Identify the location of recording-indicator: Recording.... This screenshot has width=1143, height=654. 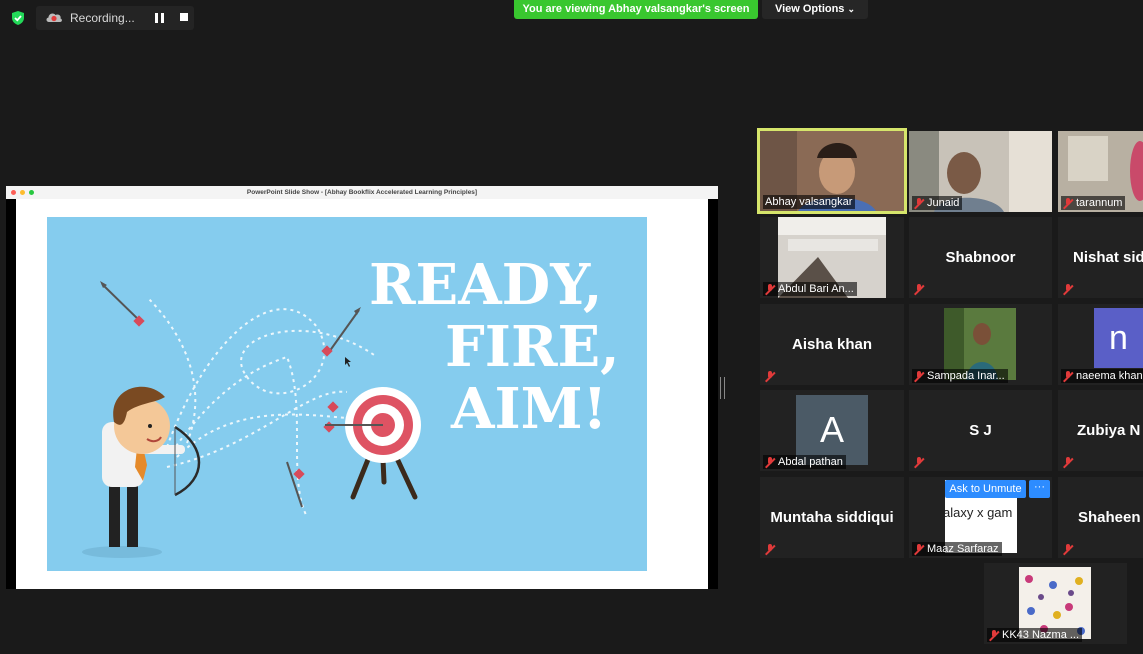
(115, 18).